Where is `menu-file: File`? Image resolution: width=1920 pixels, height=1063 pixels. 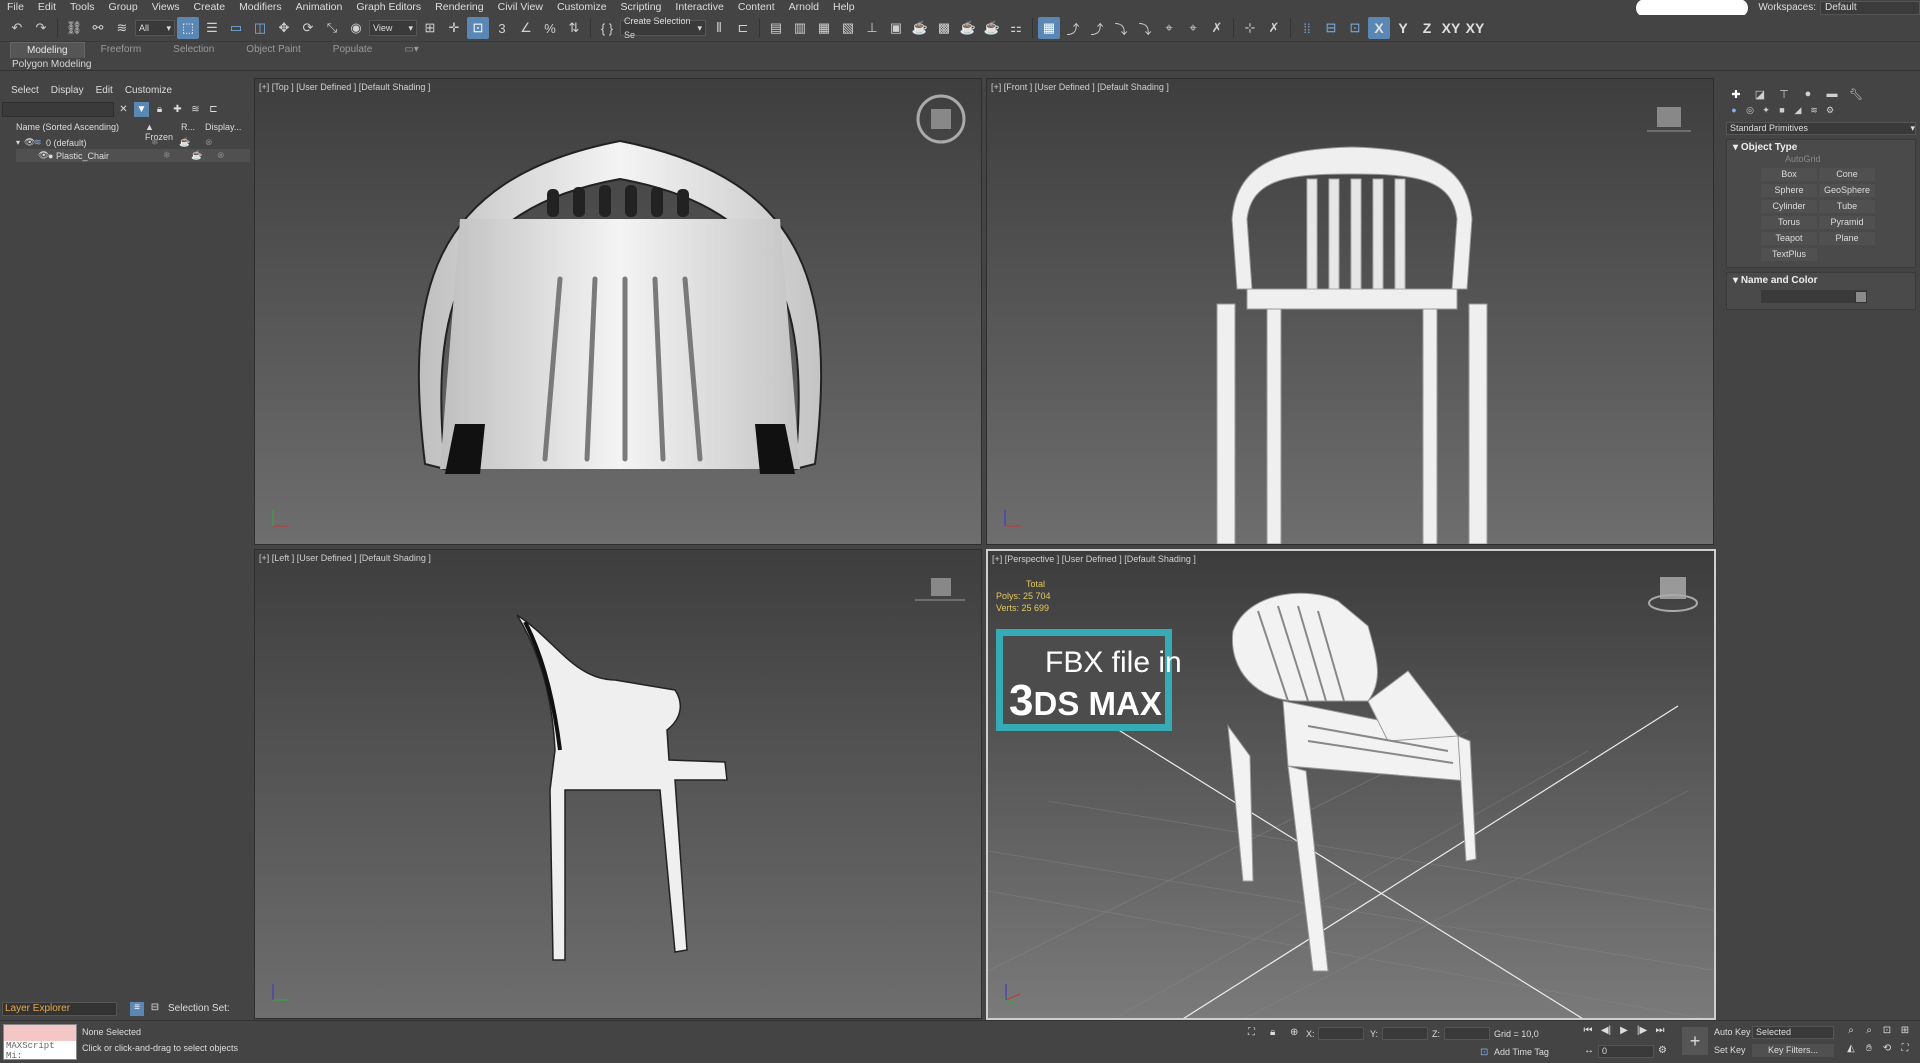
menu-file: File is located at coordinates (15, 7).